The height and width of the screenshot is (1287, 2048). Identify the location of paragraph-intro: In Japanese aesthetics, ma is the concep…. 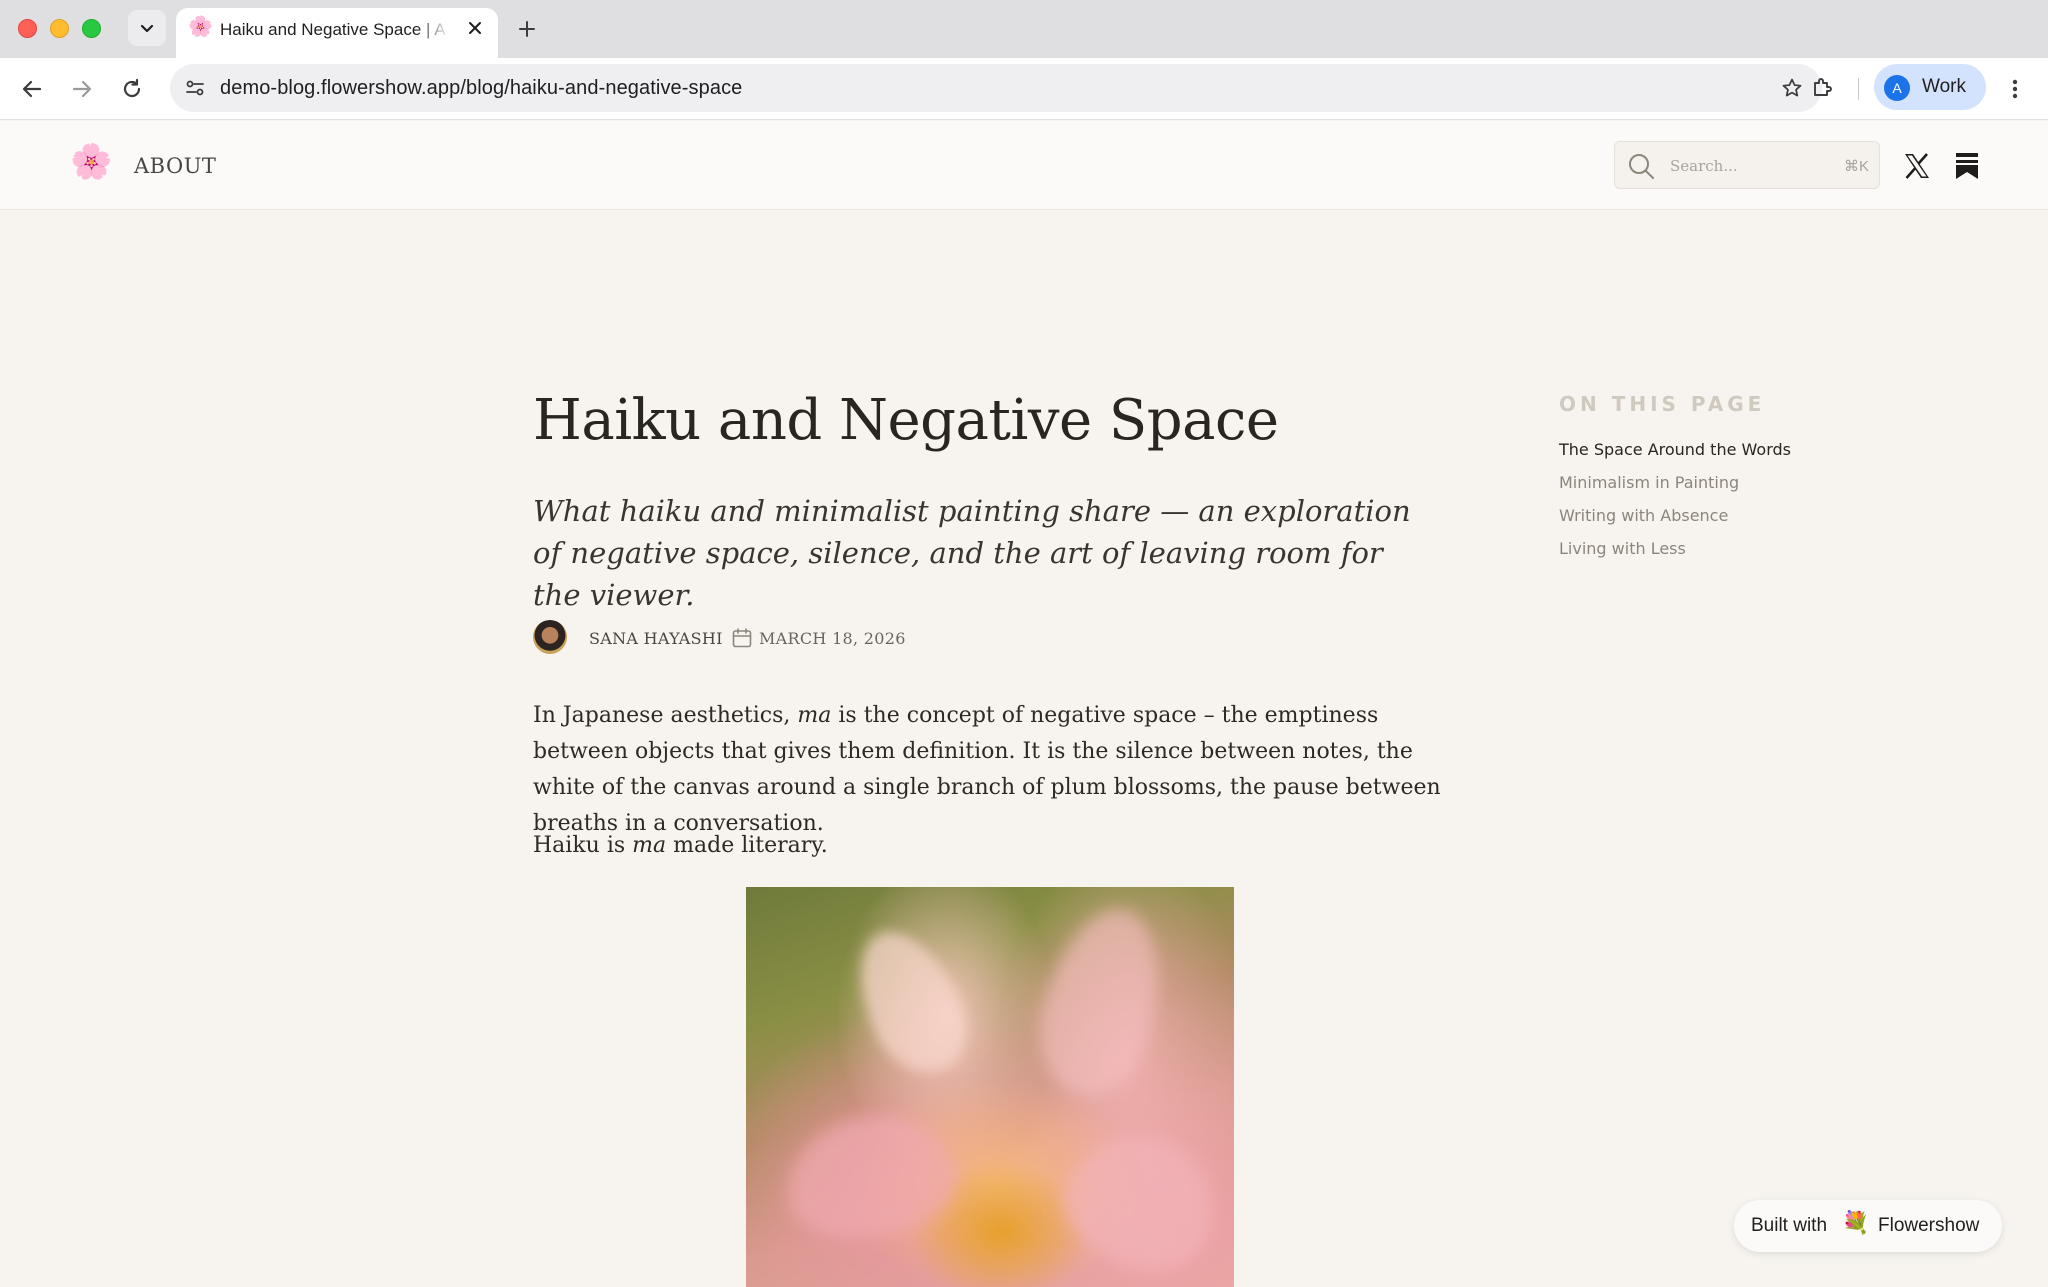
(998, 770).